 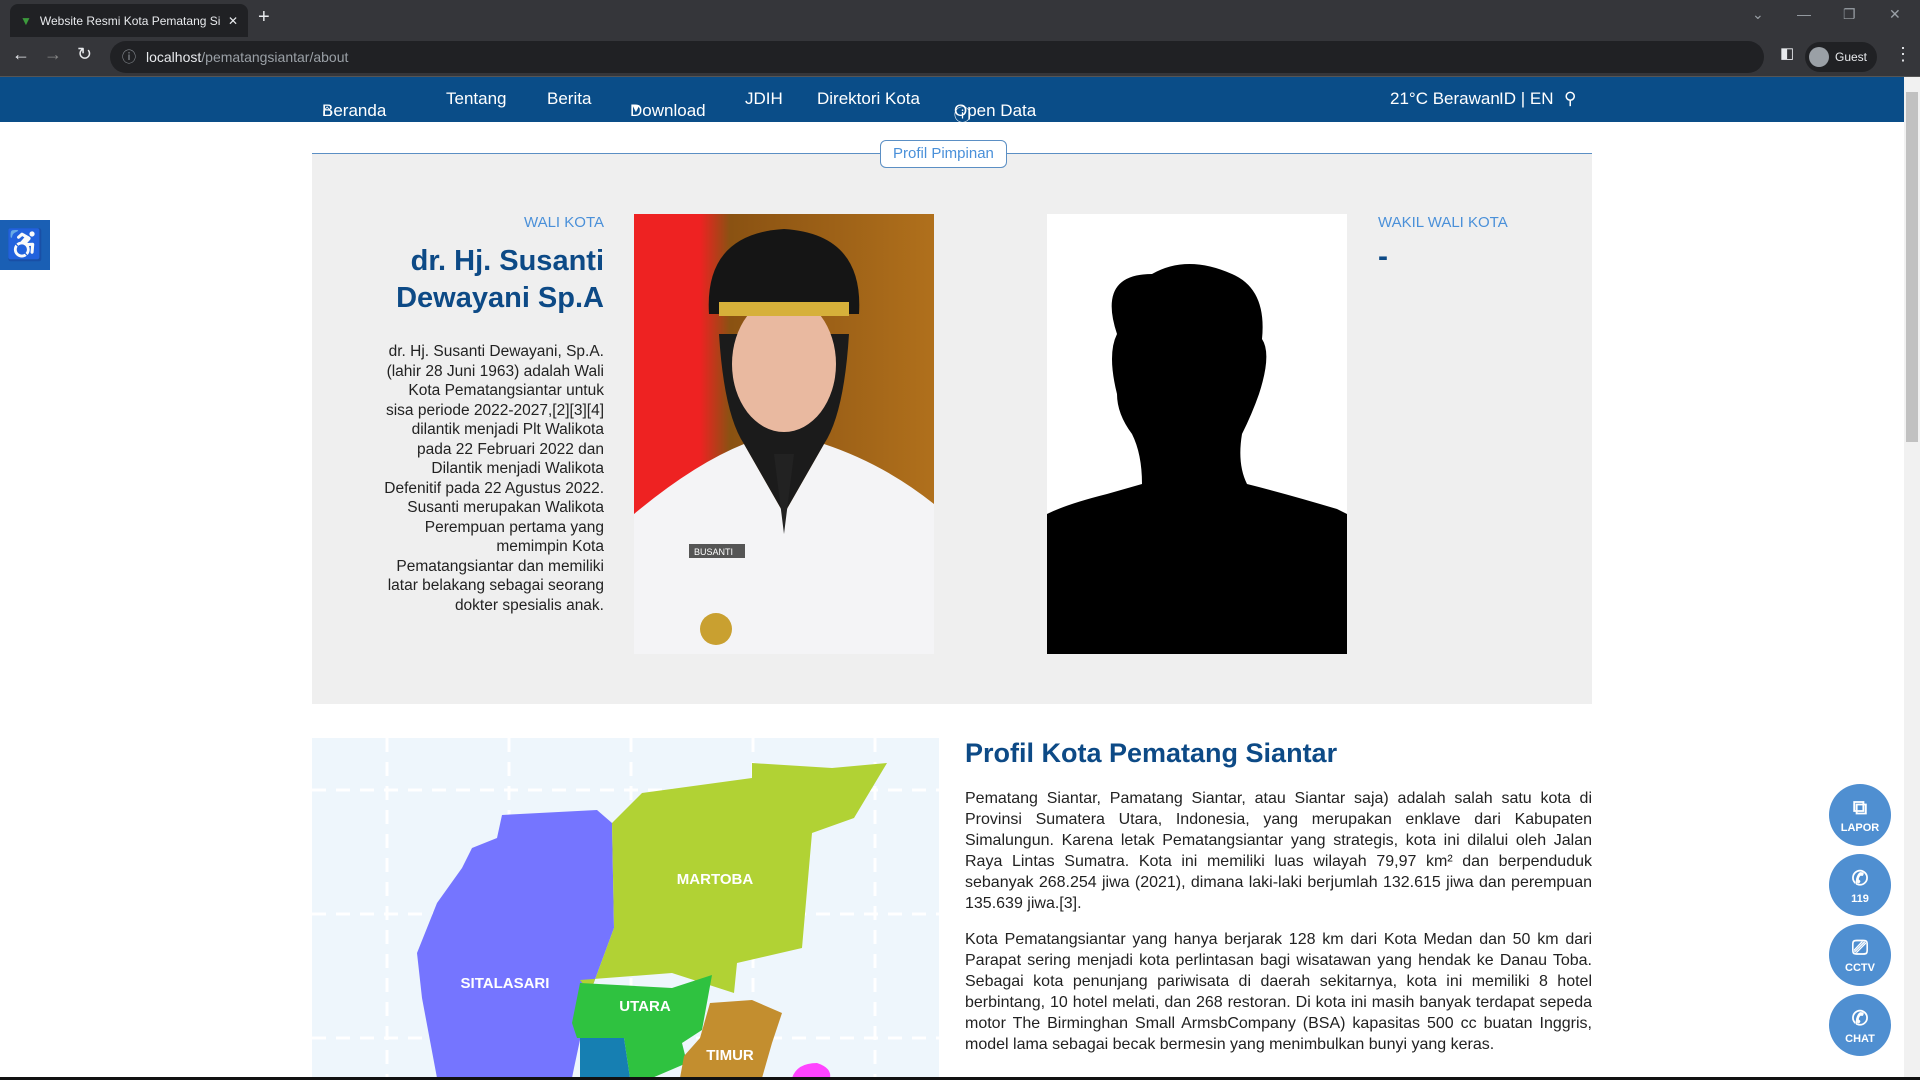 What do you see at coordinates (1787, 53) in the screenshot?
I see `side-panel-icon: ◧` at bounding box center [1787, 53].